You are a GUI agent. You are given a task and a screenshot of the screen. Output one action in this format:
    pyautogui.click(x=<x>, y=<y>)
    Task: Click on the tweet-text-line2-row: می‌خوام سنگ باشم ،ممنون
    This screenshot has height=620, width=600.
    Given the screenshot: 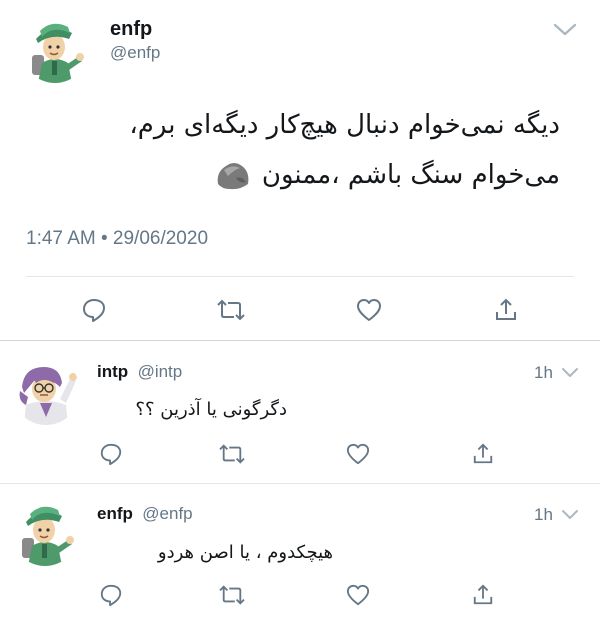 What is the action you would take?
    pyautogui.click(x=290, y=175)
    